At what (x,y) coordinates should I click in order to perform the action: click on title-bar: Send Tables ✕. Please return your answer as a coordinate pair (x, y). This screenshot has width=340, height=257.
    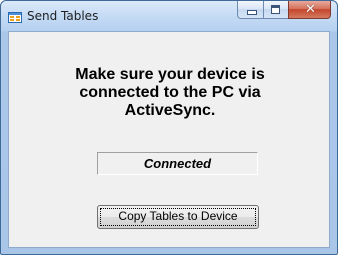
    Looking at the image, I should click on (169, 16).